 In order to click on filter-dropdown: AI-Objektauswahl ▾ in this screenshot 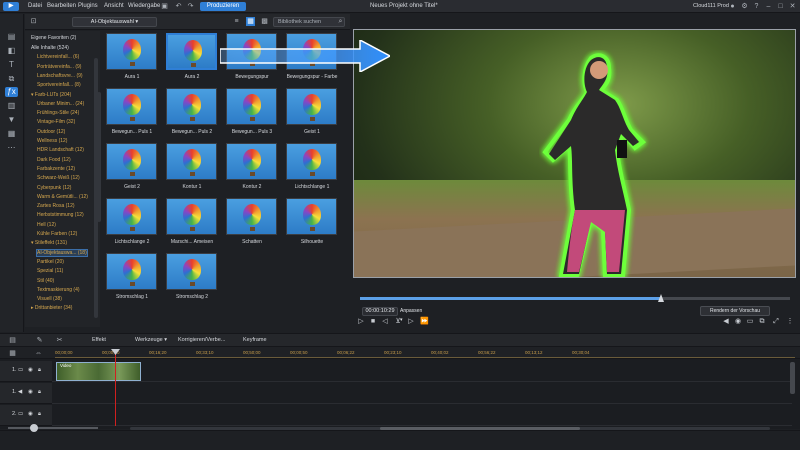, I will do `click(114, 22)`.